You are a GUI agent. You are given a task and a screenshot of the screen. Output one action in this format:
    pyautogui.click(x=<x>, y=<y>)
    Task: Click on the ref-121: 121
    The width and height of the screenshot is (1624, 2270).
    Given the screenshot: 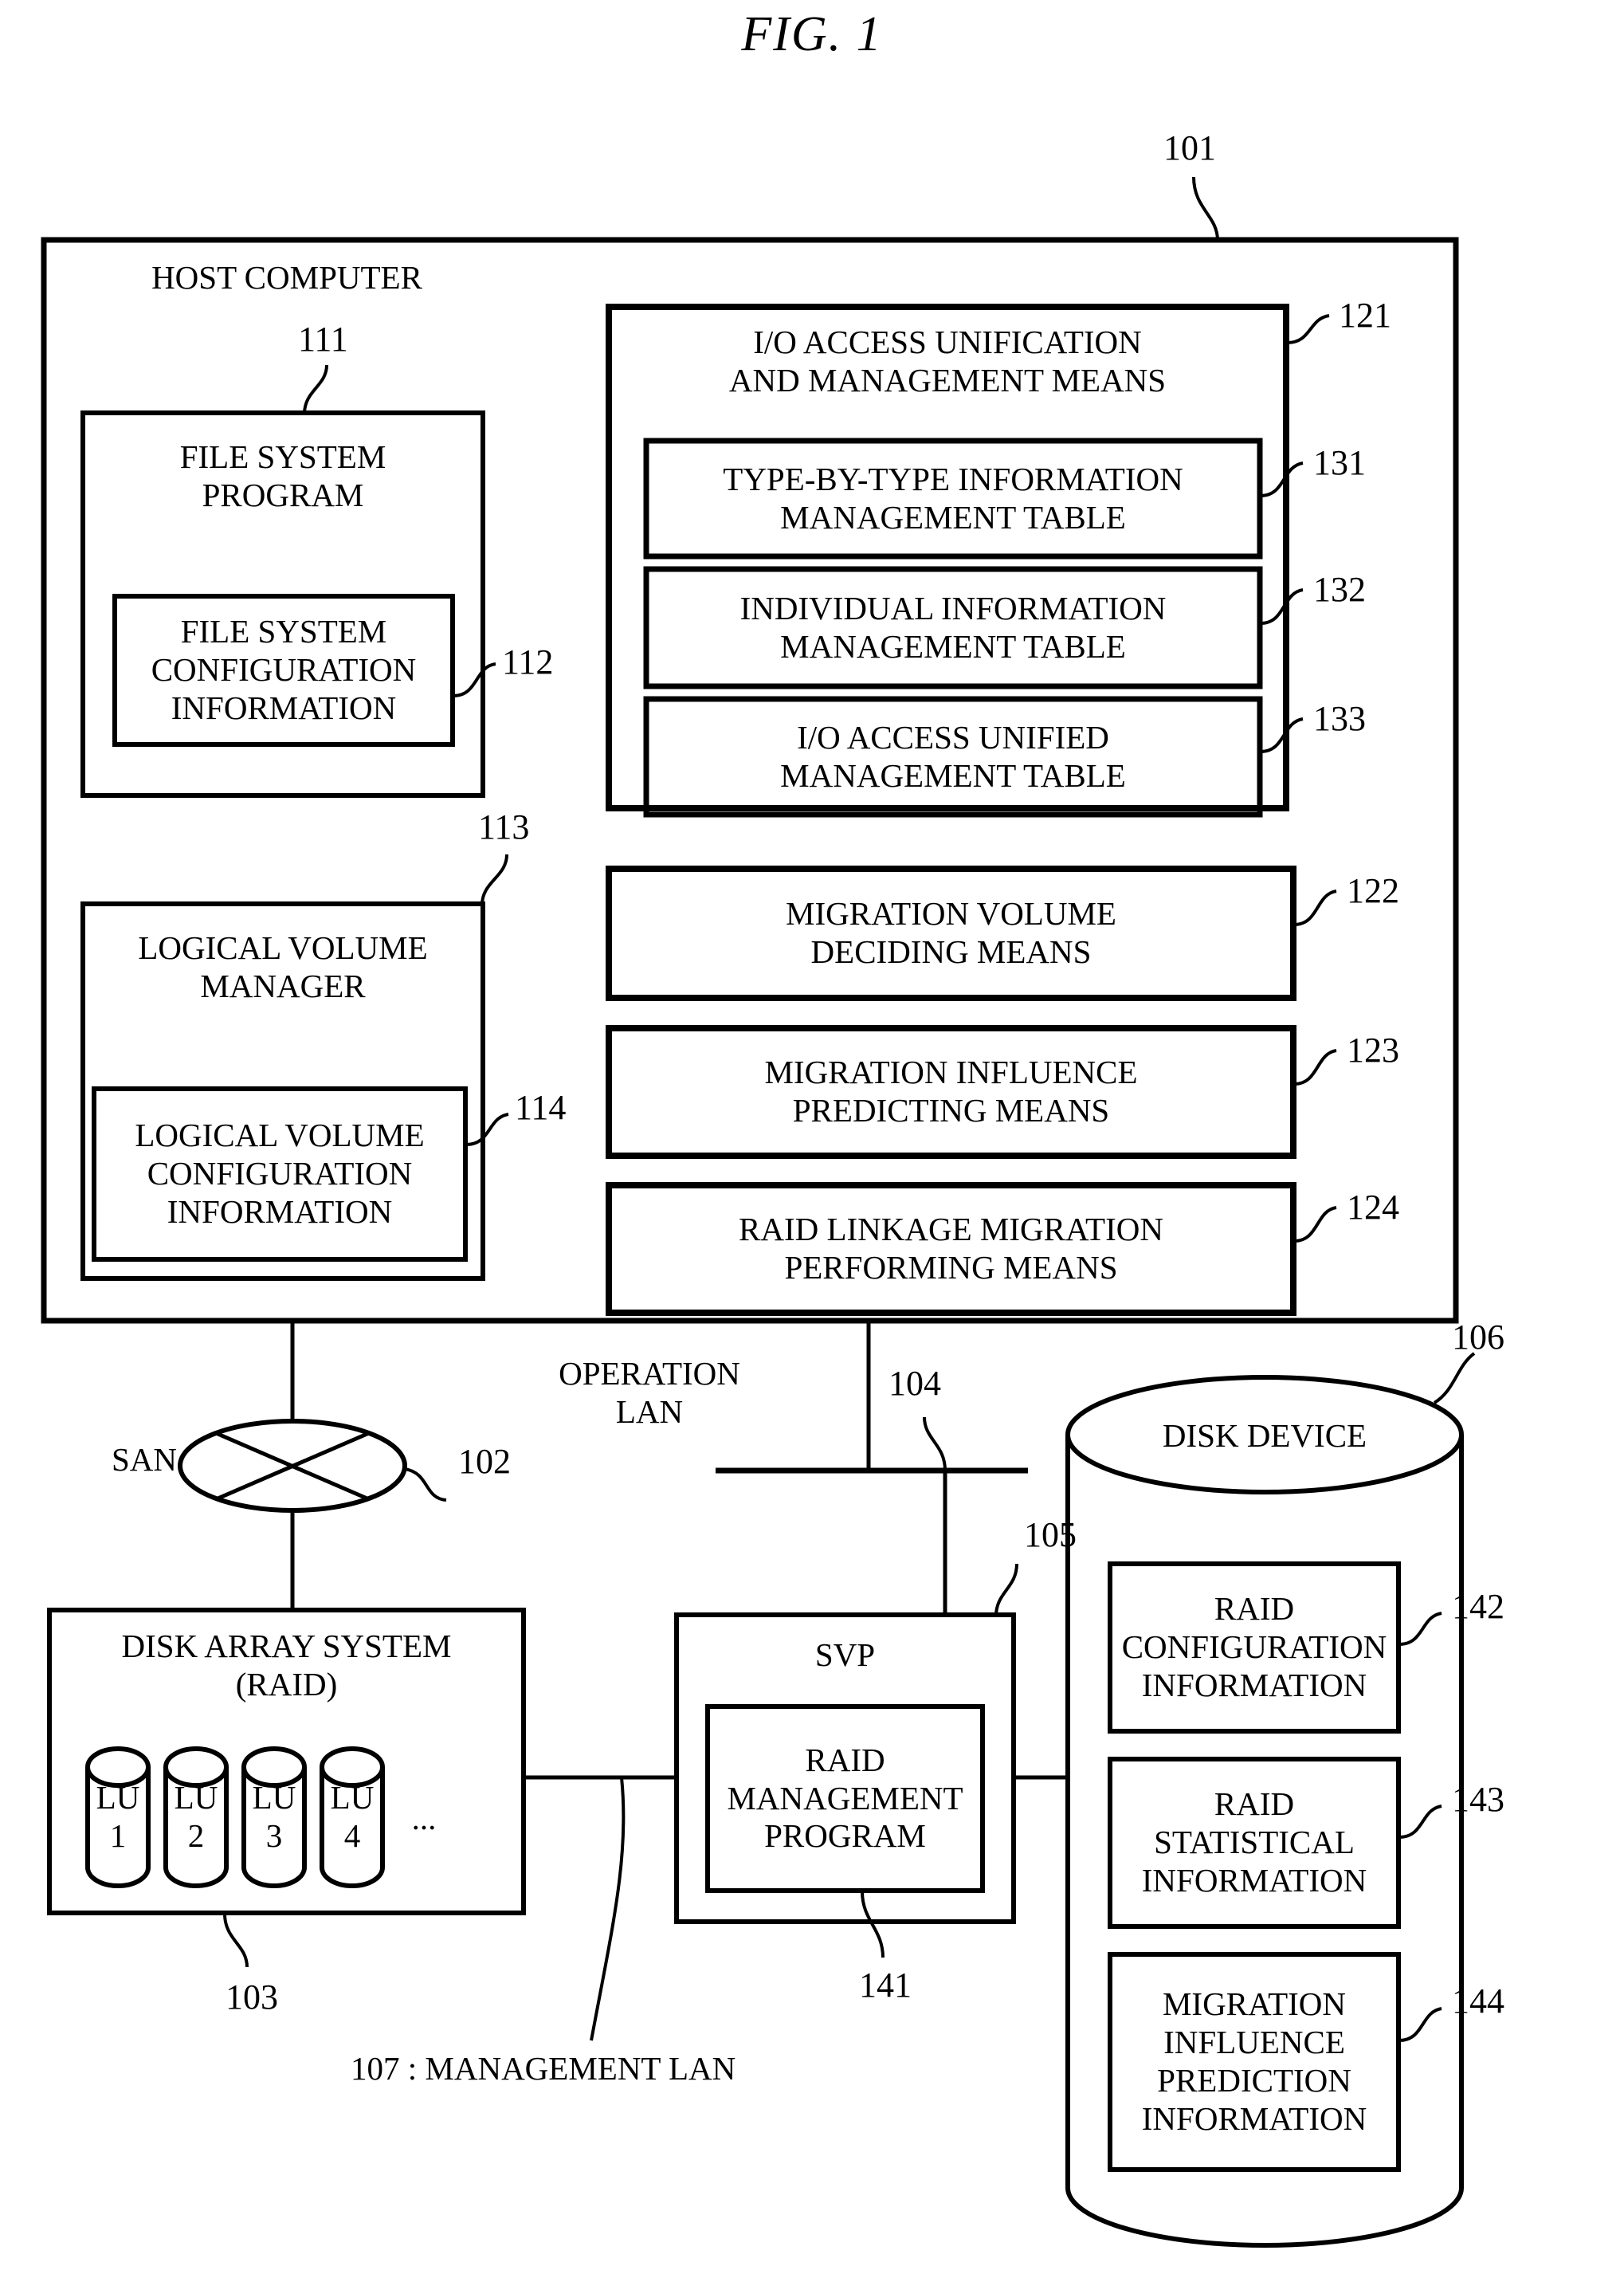 What is the action you would take?
    pyautogui.click(x=1365, y=315)
    